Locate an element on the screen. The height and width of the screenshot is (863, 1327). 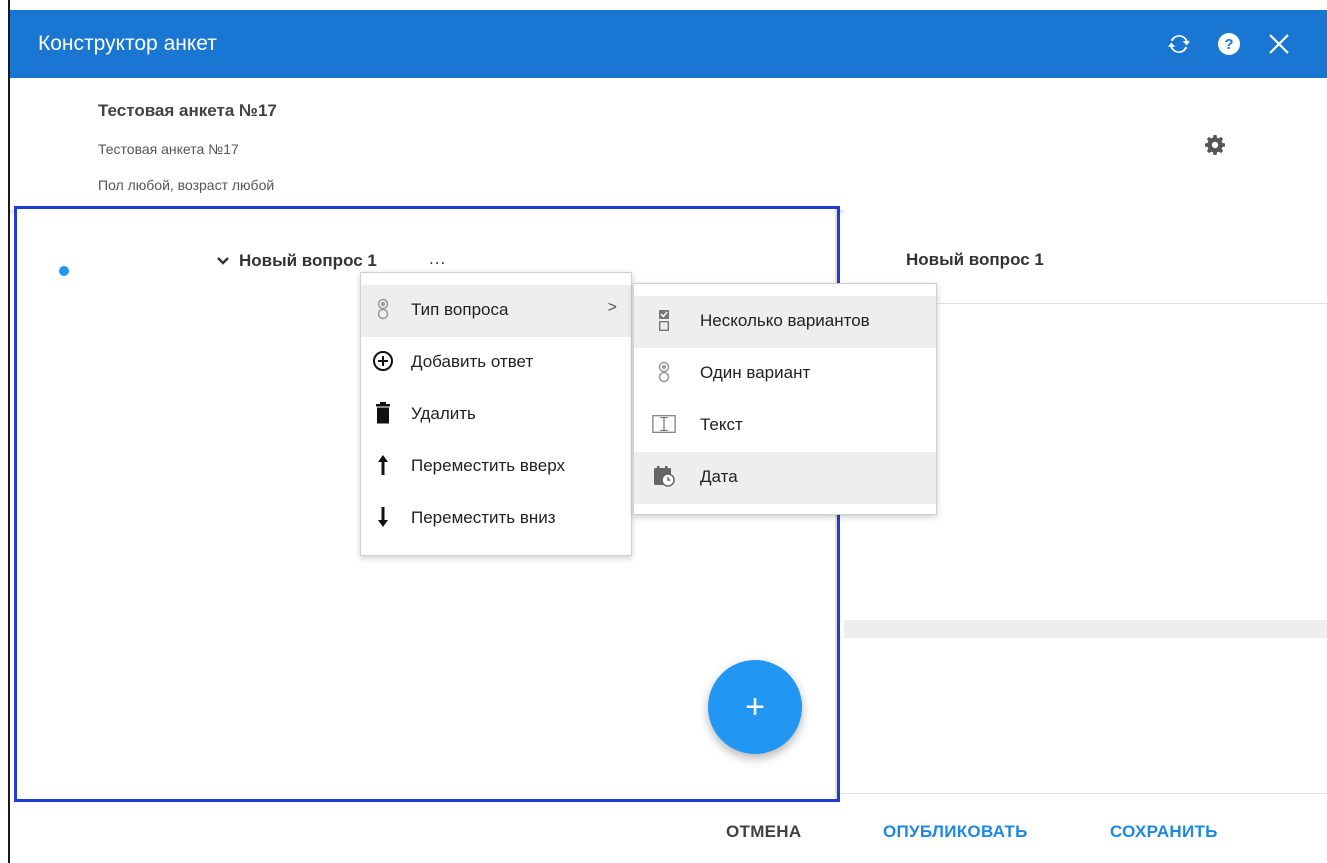
publish-button: ОПУБЛИКОВАТЬ is located at coordinates (955, 832).